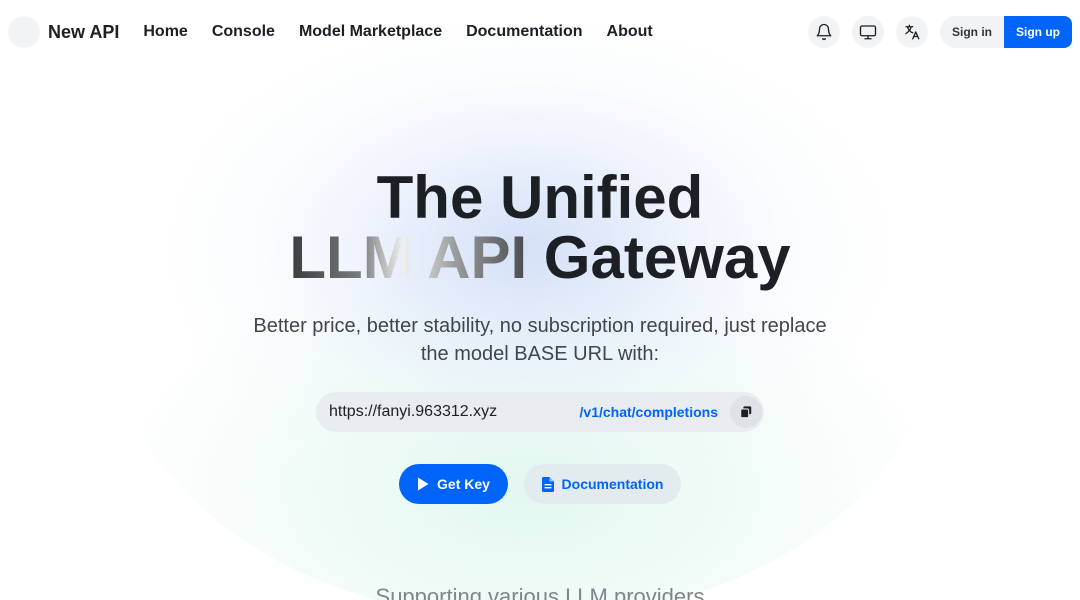  I want to click on monitor-icon, so click(868, 32).